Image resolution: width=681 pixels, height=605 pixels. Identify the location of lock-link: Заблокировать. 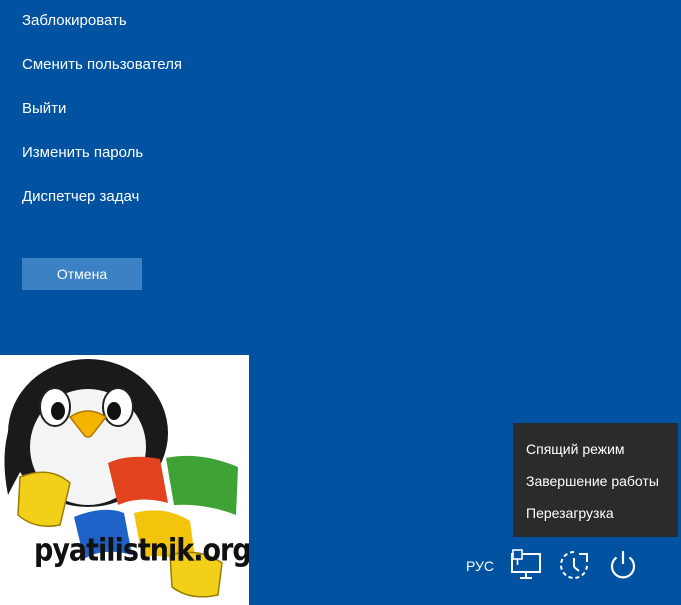
(74, 21).